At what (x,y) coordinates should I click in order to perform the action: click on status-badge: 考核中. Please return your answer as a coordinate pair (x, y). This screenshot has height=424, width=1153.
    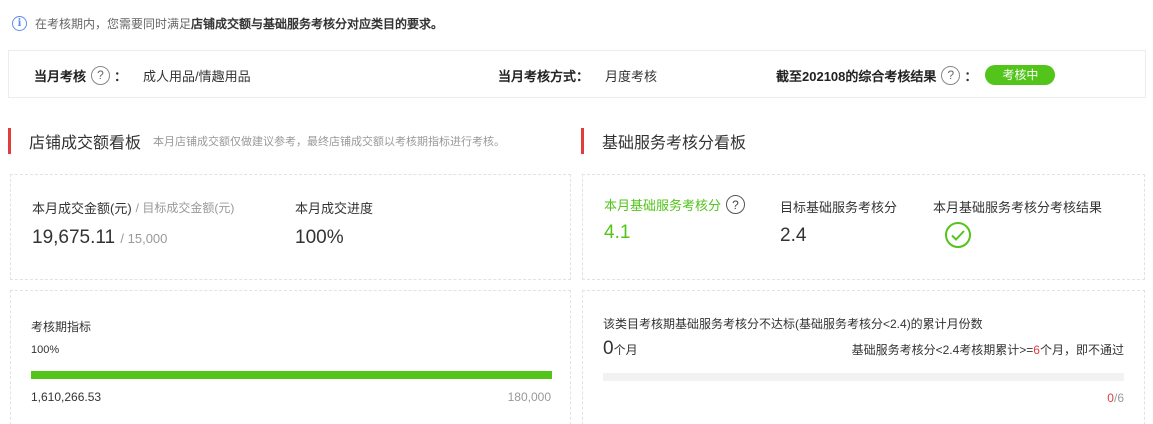
    Looking at the image, I should click on (1020, 75).